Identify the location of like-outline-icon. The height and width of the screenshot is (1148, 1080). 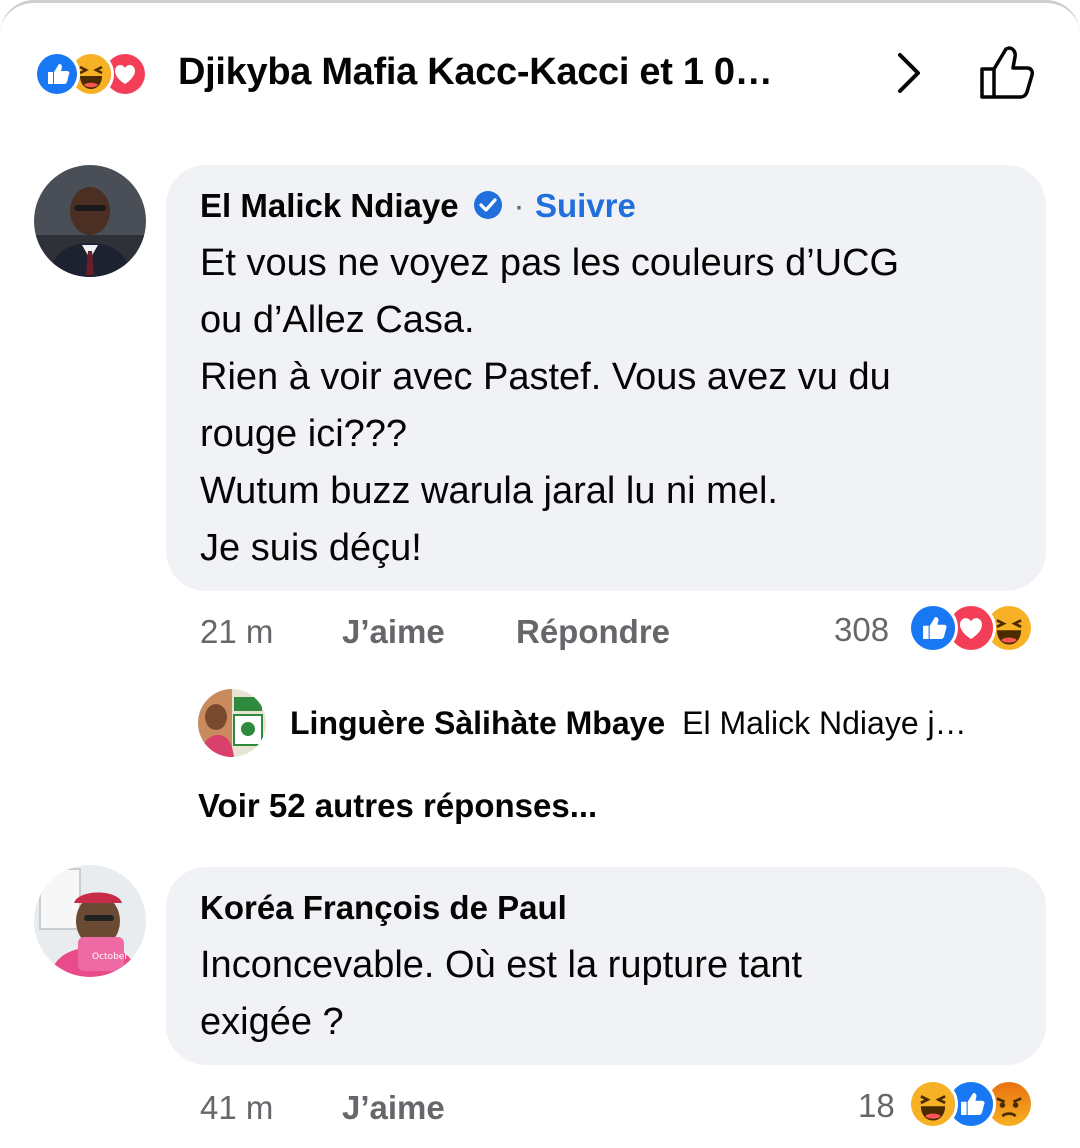
(1007, 73).